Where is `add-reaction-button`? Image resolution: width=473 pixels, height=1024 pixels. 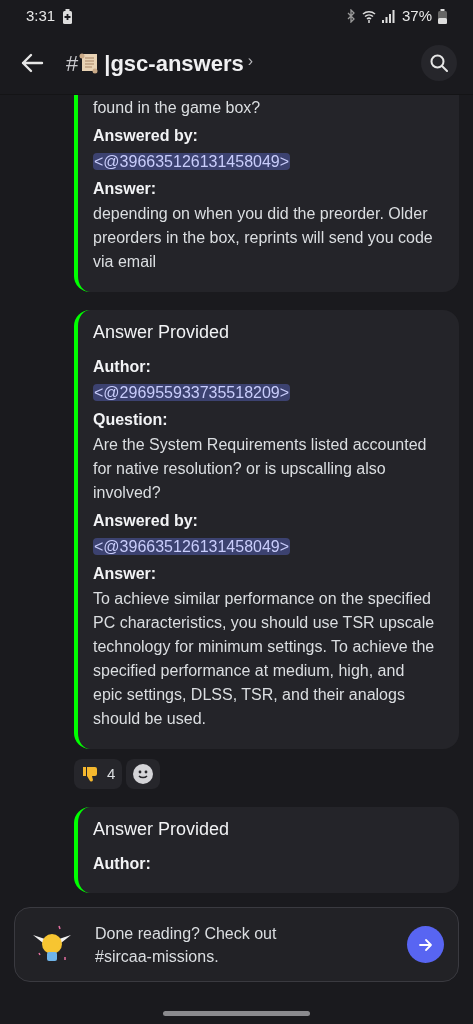 add-reaction-button is located at coordinates (143, 774).